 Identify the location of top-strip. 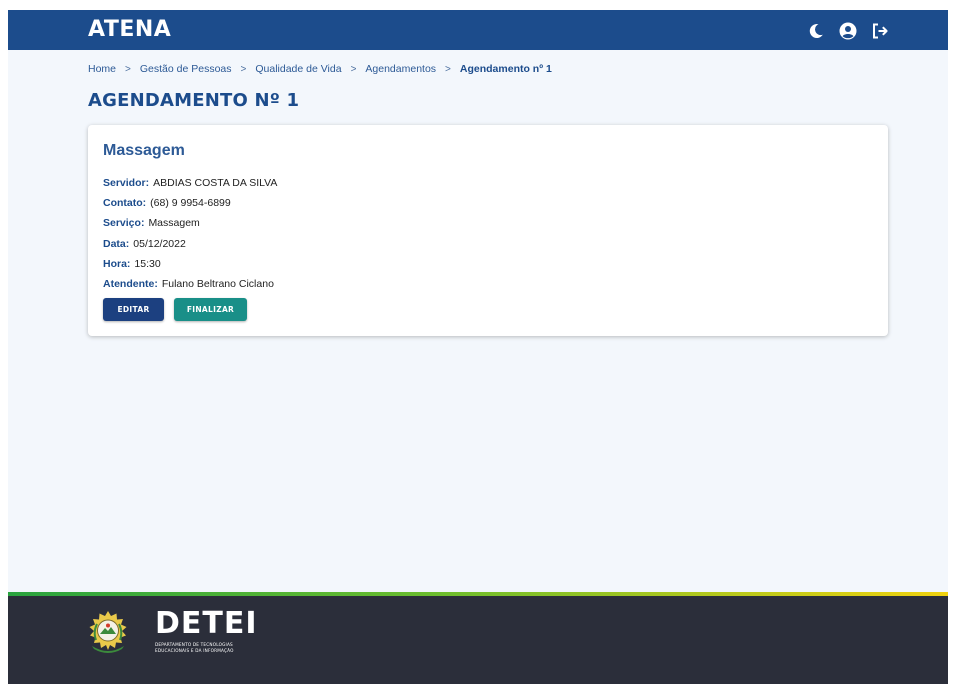
(478, 5).